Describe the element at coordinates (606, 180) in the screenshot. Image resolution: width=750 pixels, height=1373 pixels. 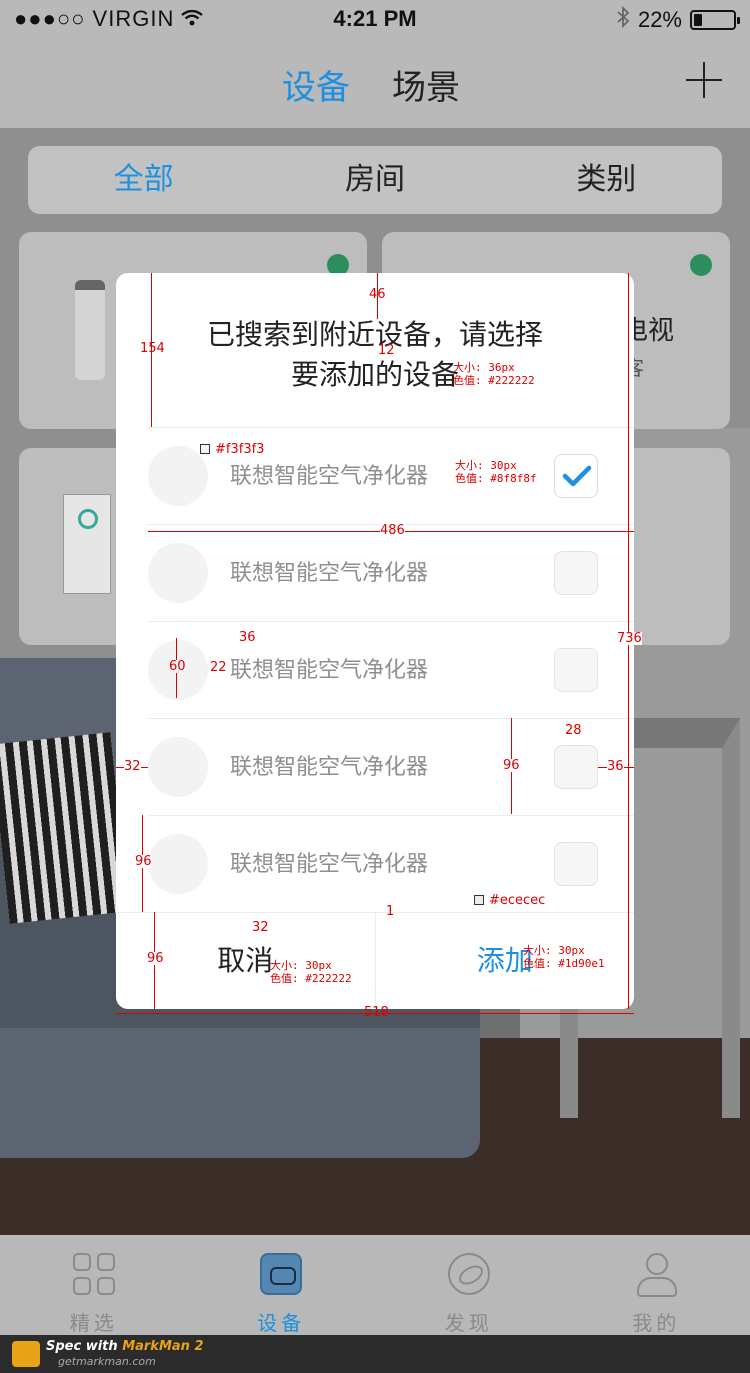
I see `filter-category: 类别` at that location.